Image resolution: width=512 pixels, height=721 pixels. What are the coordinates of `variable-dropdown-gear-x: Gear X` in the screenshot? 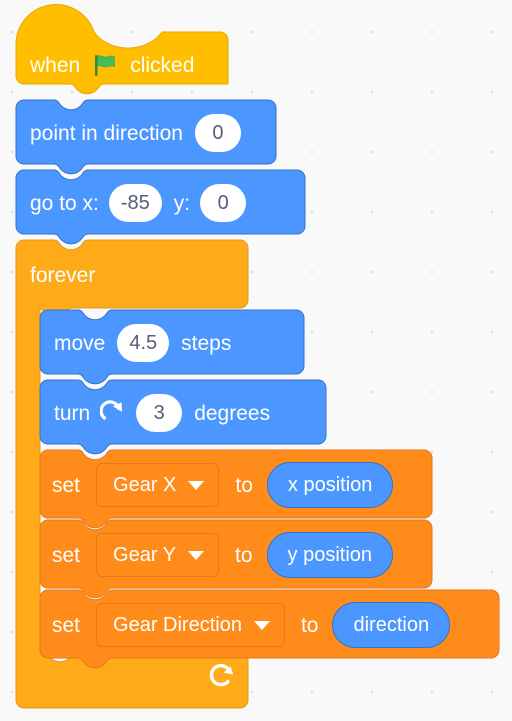 It's located at (158, 485).